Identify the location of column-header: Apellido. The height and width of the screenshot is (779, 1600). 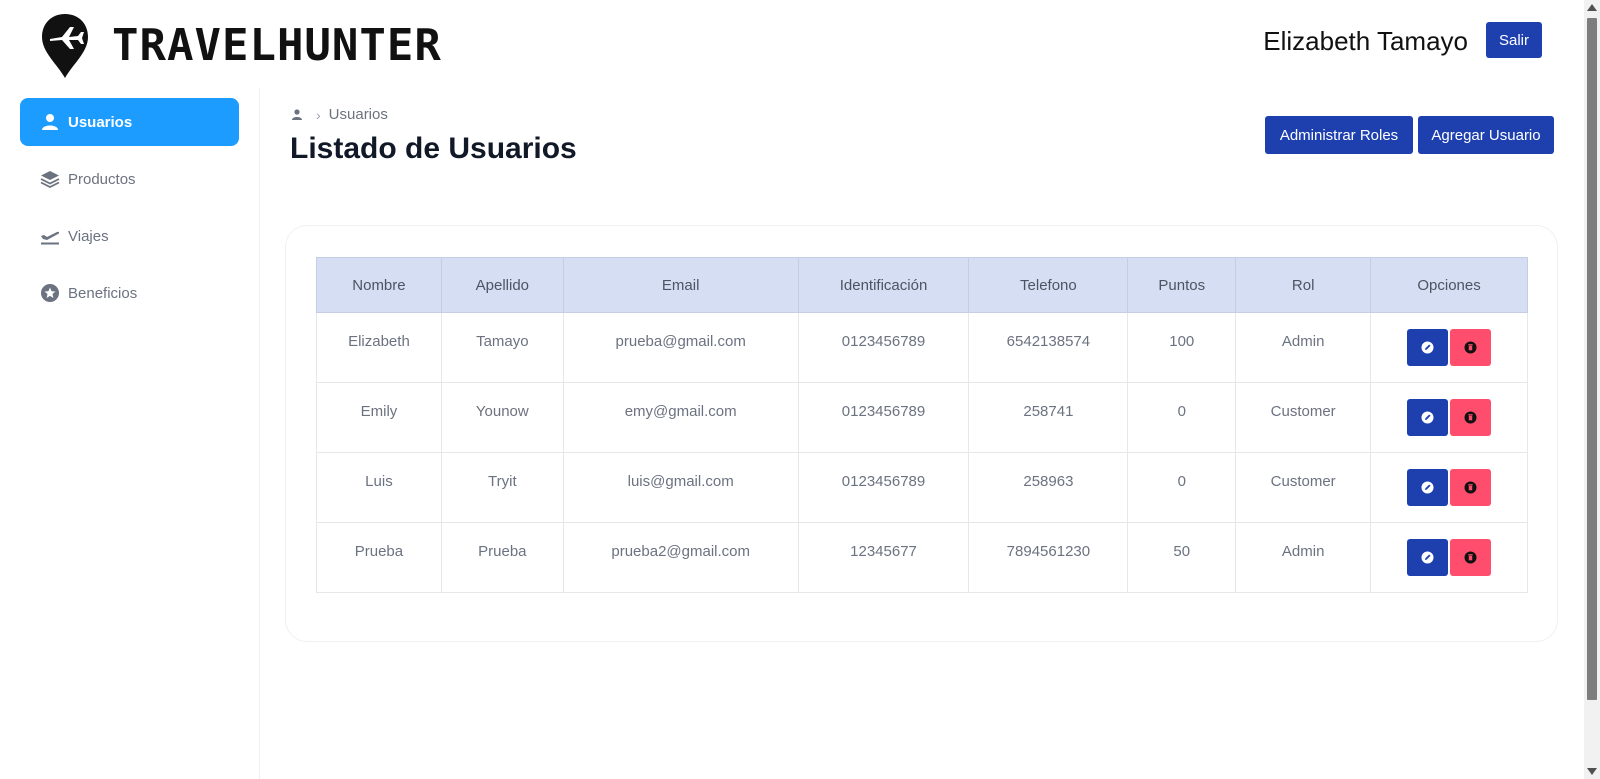
(502, 285).